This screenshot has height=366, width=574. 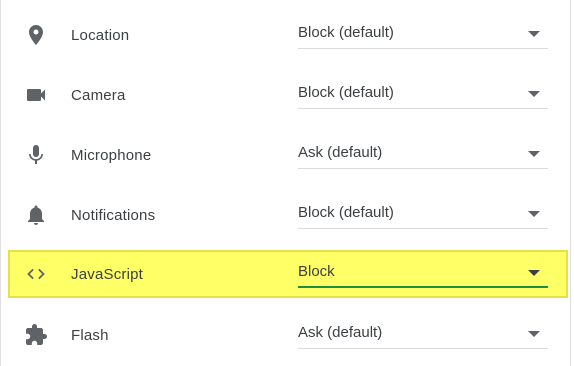 What do you see at coordinates (38, 215) in the screenshot?
I see `bell-icon` at bounding box center [38, 215].